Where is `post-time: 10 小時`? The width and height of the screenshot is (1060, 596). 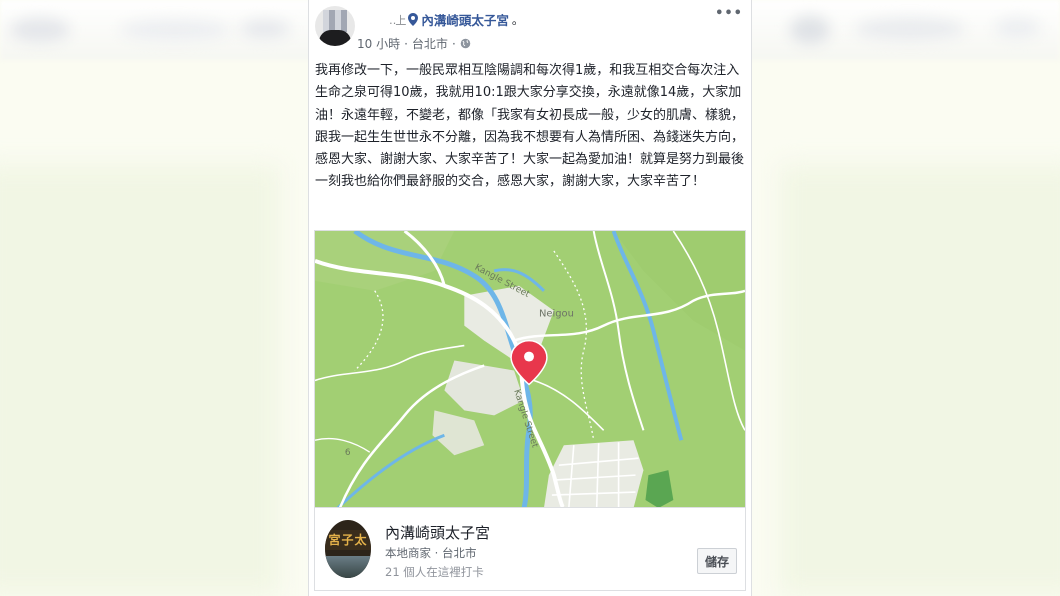
post-time: 10 小時 is located at coordinates (378, 43).